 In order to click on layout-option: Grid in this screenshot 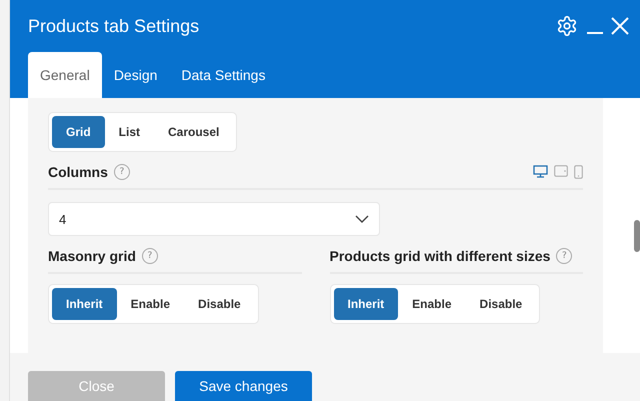, I will do `click(78, 132)`.